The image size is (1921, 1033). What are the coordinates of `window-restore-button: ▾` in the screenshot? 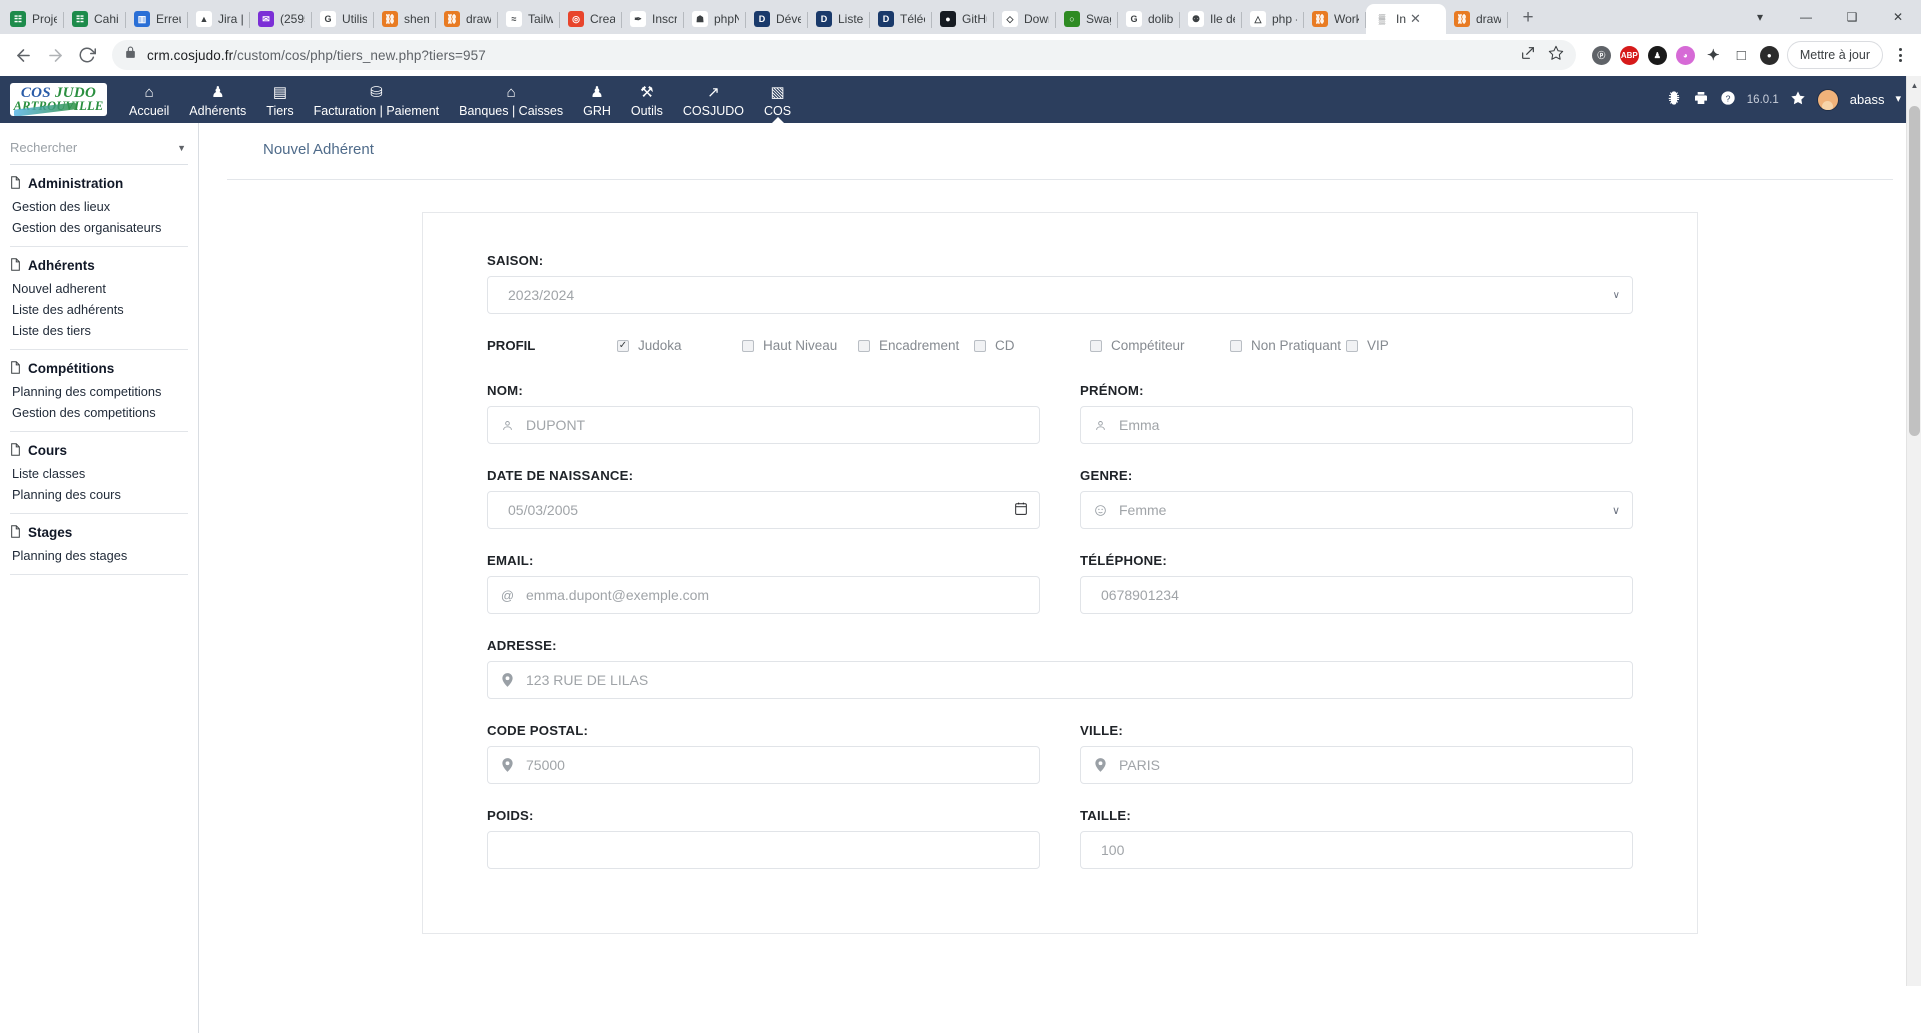 It's located at (1760, 17).